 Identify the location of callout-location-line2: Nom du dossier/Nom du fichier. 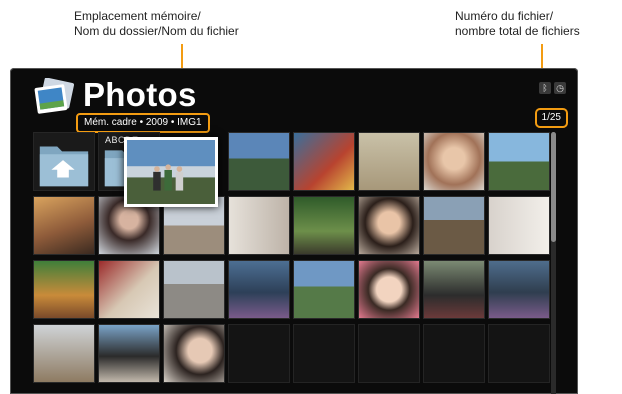
(156, 31).